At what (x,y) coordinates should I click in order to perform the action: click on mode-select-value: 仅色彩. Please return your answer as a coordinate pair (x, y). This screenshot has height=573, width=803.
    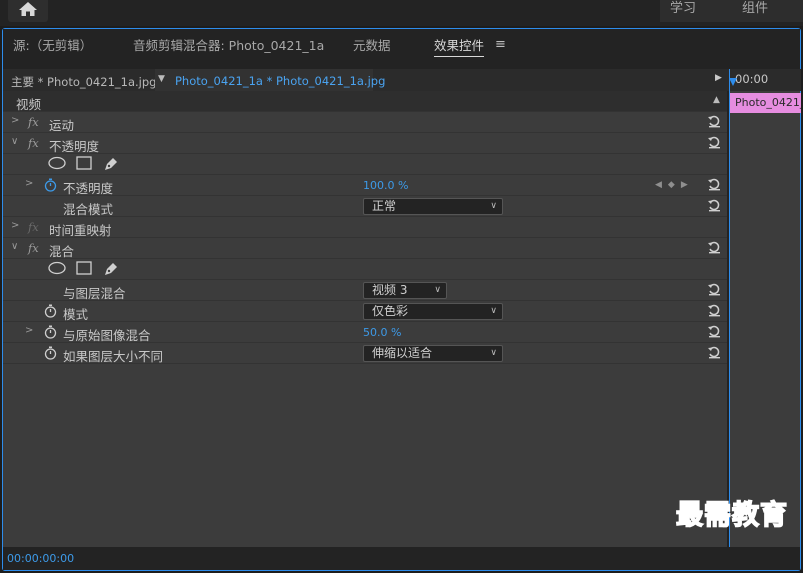
    Looking at the image, I should click on (390, 311).